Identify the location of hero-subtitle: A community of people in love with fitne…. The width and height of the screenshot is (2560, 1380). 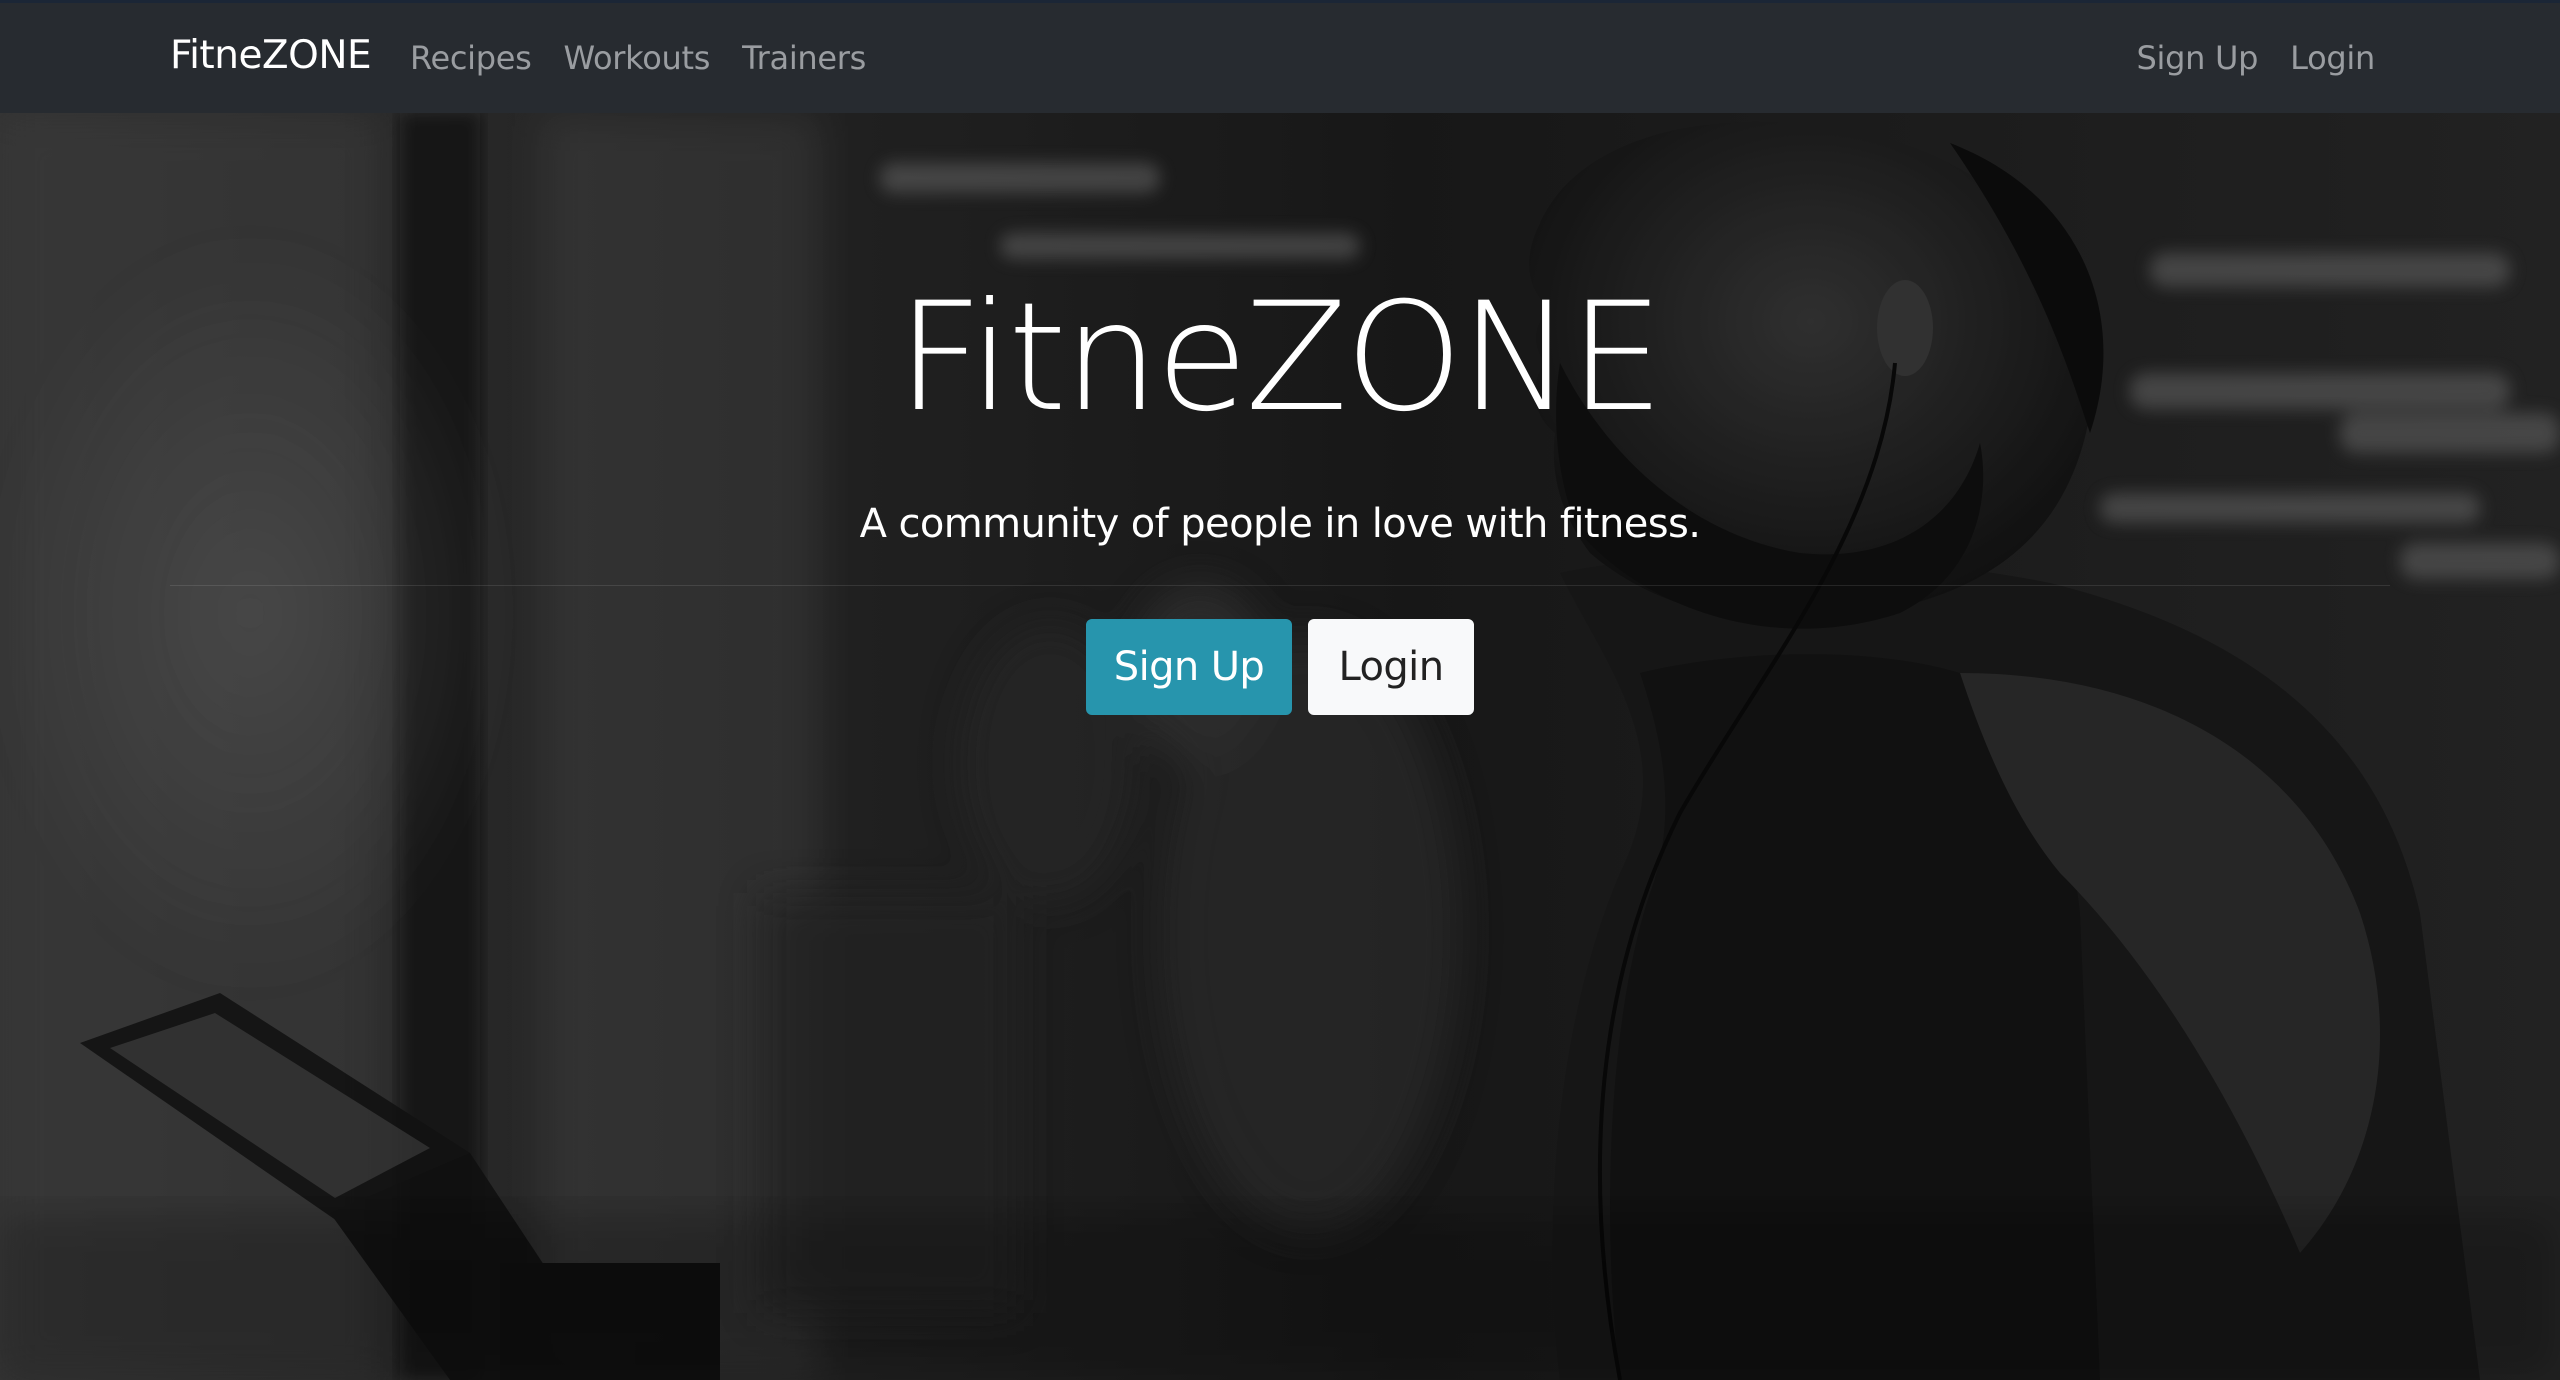
(1280, 524).